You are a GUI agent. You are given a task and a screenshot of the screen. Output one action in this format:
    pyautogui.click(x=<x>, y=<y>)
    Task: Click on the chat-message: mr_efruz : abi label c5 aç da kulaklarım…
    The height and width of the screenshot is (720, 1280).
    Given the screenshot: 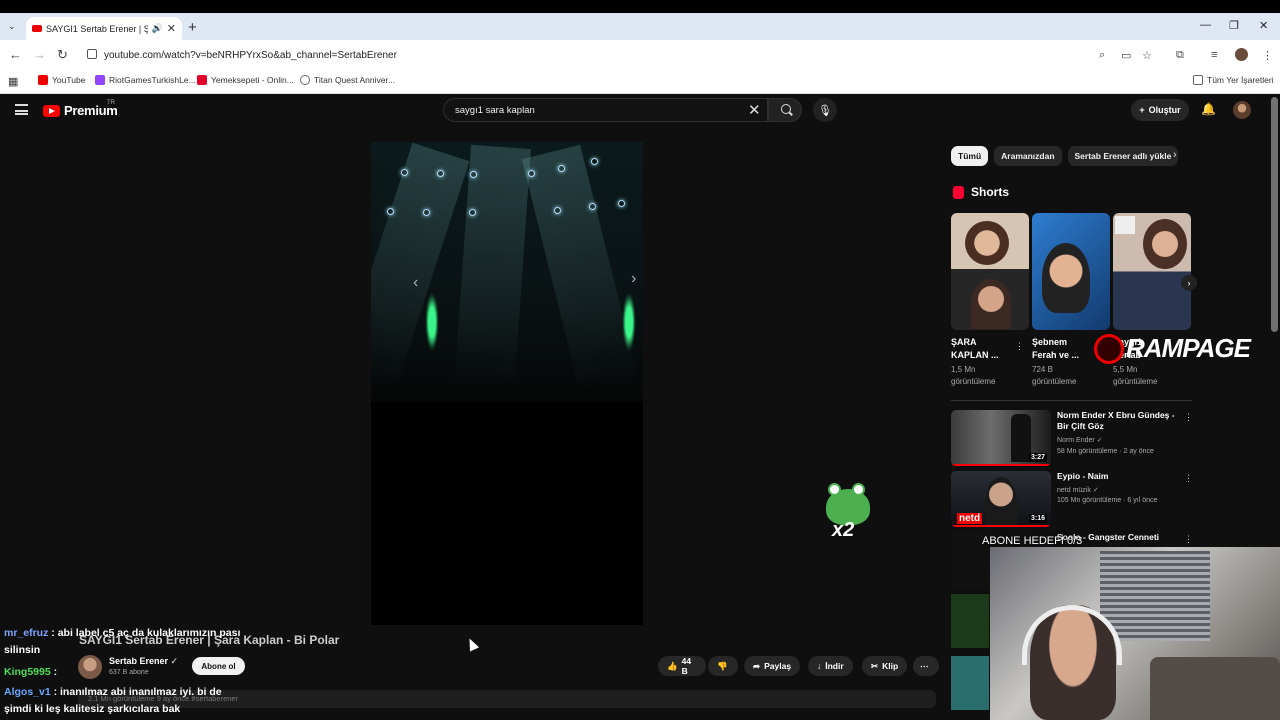 What is the action you would take?
    pyautogui.click(x=122, y=633)
    